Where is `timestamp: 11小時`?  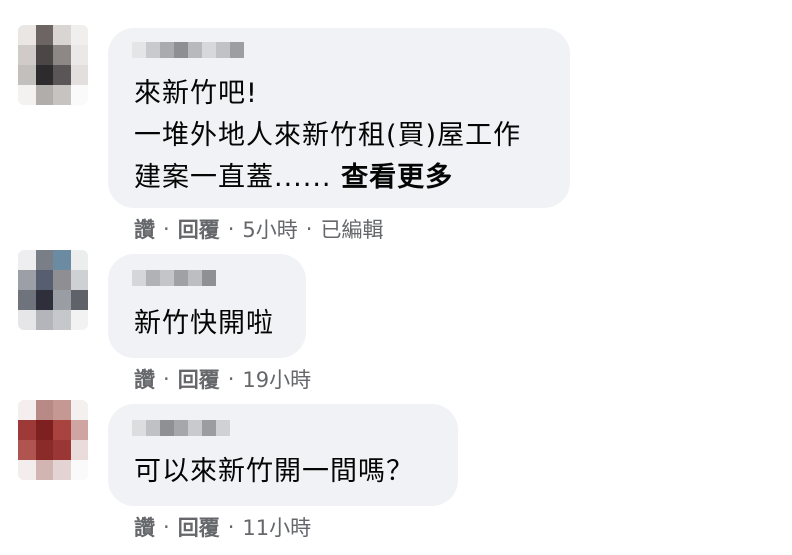 timestamp: 11小時 is located at coordinates (276, 527).